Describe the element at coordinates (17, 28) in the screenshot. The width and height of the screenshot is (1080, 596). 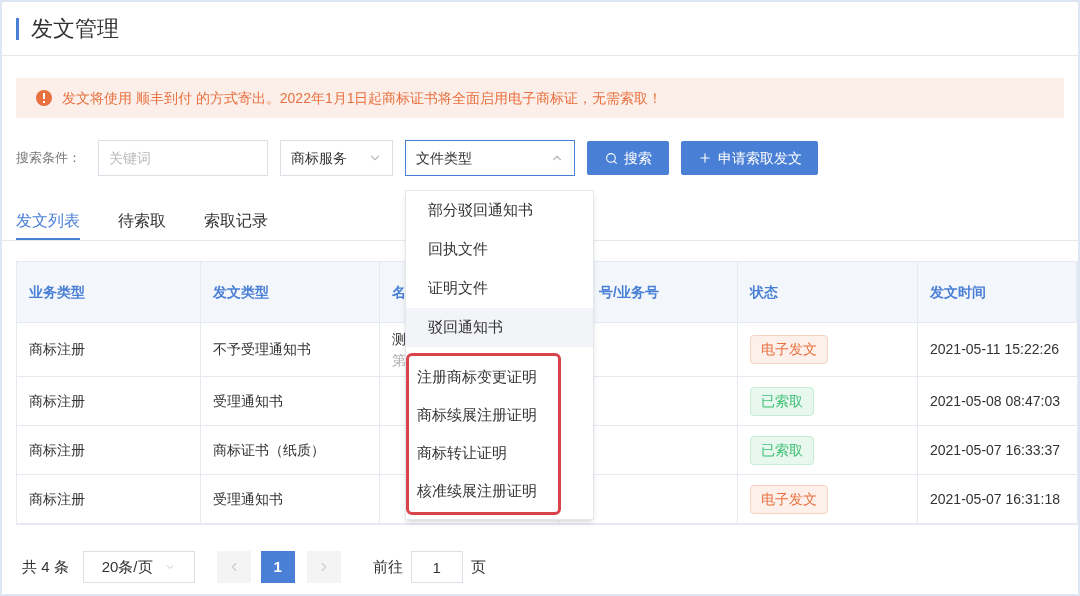
I see `title-accent` at that location.